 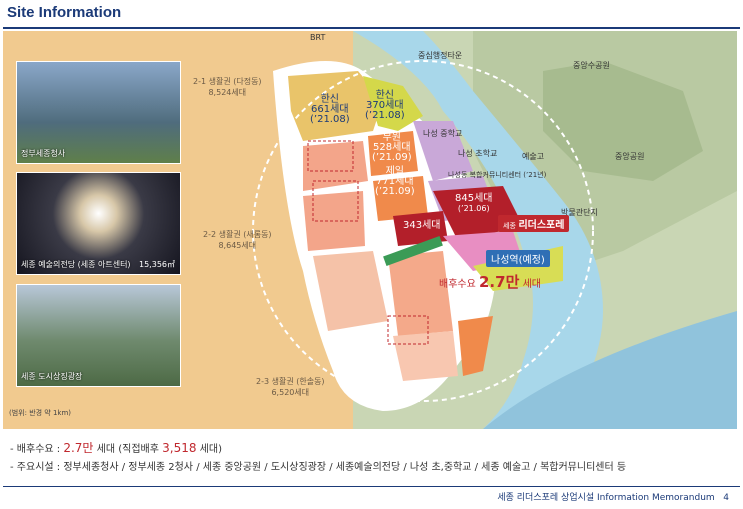 I want to click on footer-text: 세종 리더스포레 상업시설 Information Memorandum, so click(x=606, y=498).